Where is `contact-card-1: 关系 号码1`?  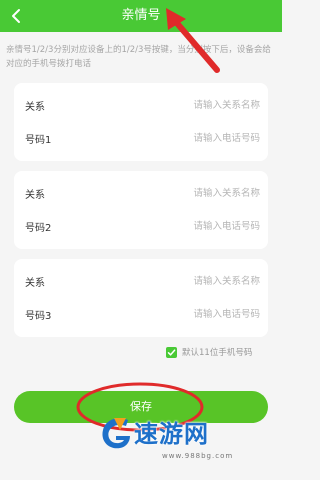 contact-card-1: 关系 号码1 is located at coordinates (141, 122).